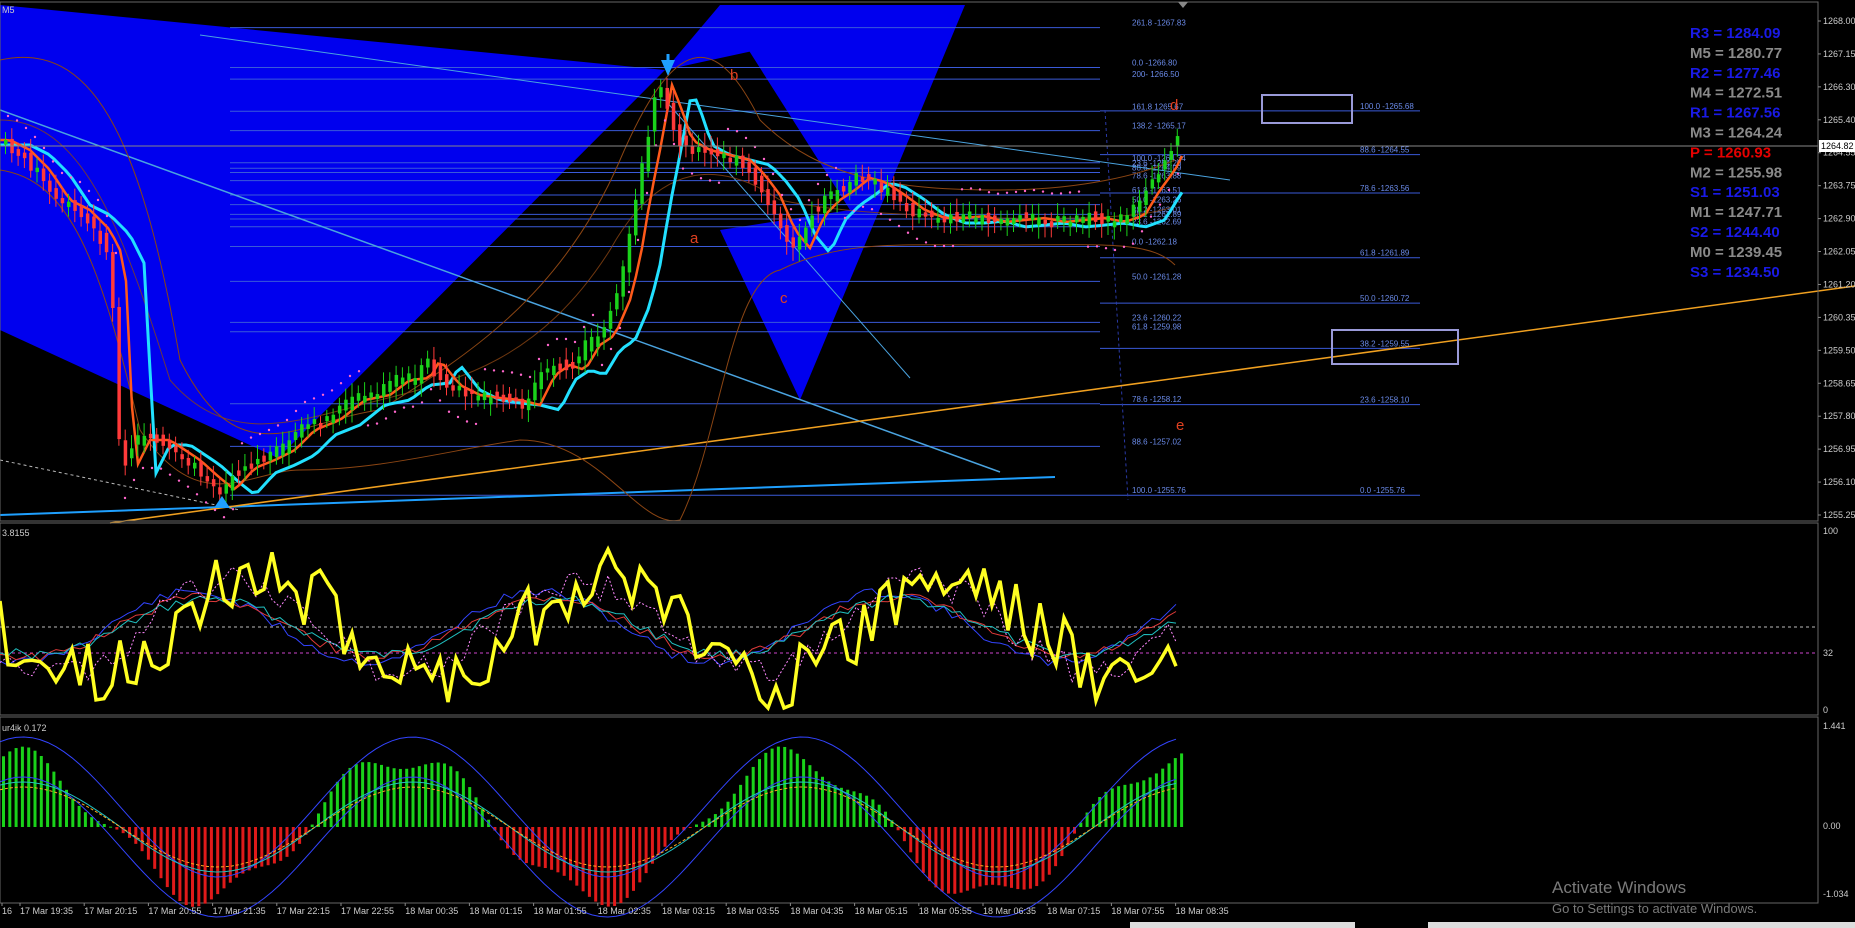 This screenshot has width=1855, height=928. What do you see at coordinates (1839, 219) in the screenshot?
I see `price-axis-label: 1262.90` at bounding box center [1839, 219].